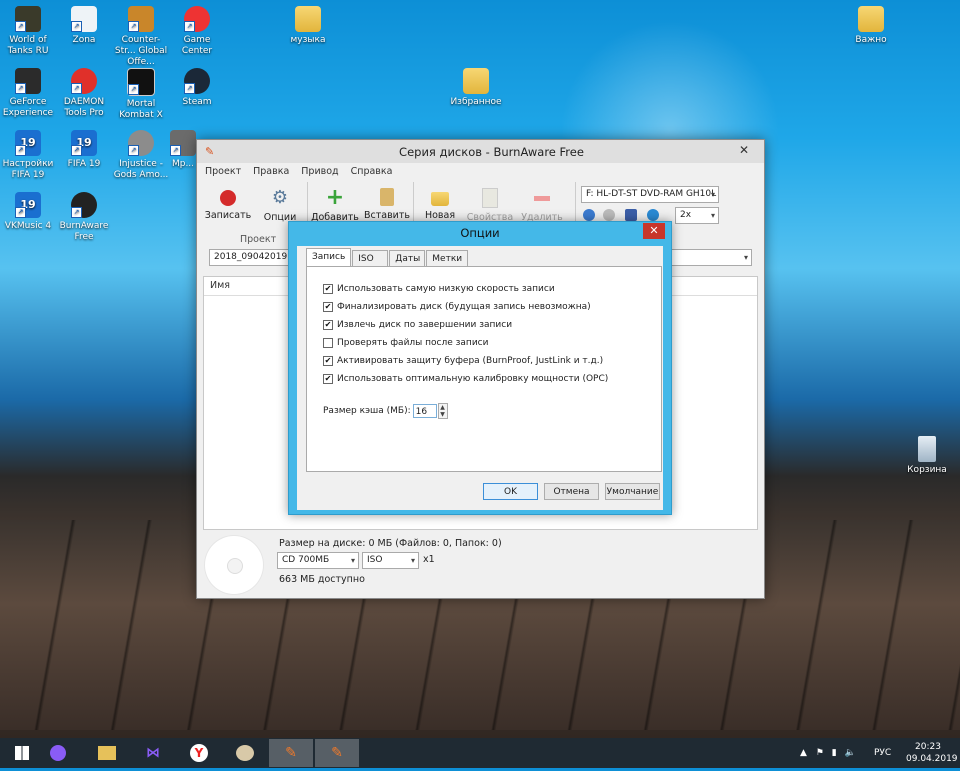  I want to click on plus-icon: +, so click(335, 197).